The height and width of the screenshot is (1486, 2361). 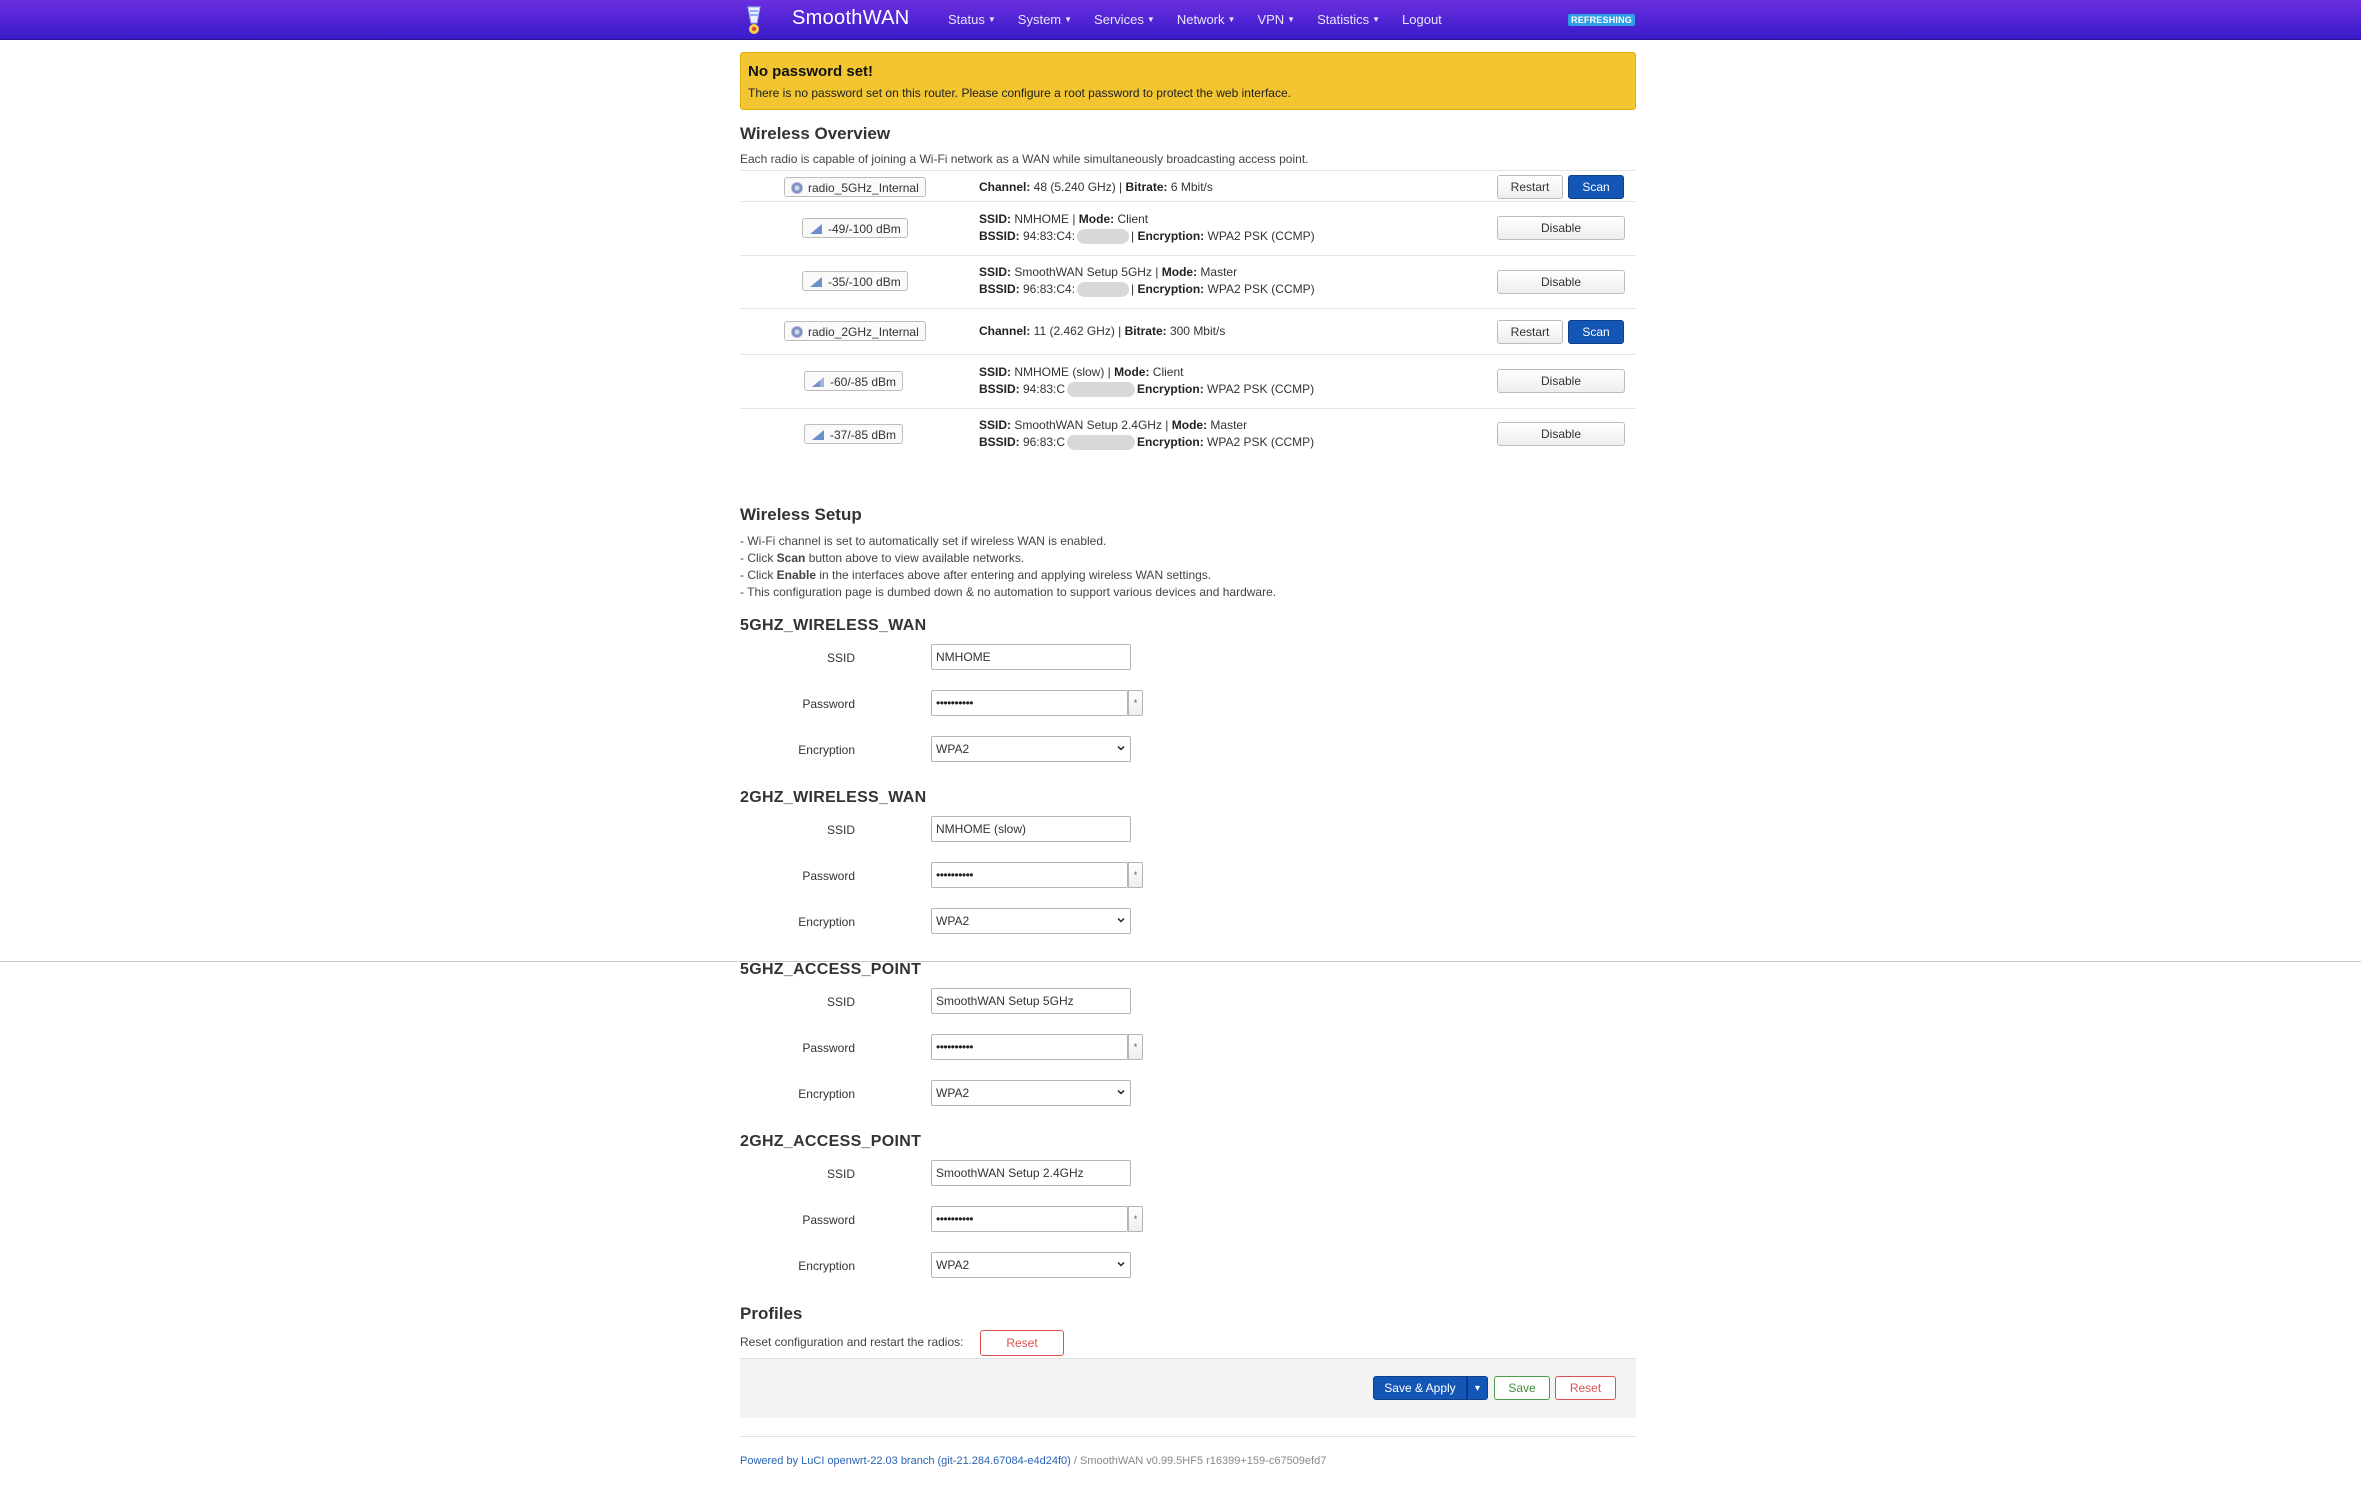 What do you see at coordinates (1196, 331) in the screenshot?
I see `bitrate-value: 300 Mbit/s` at bounding box center [1196, 331].